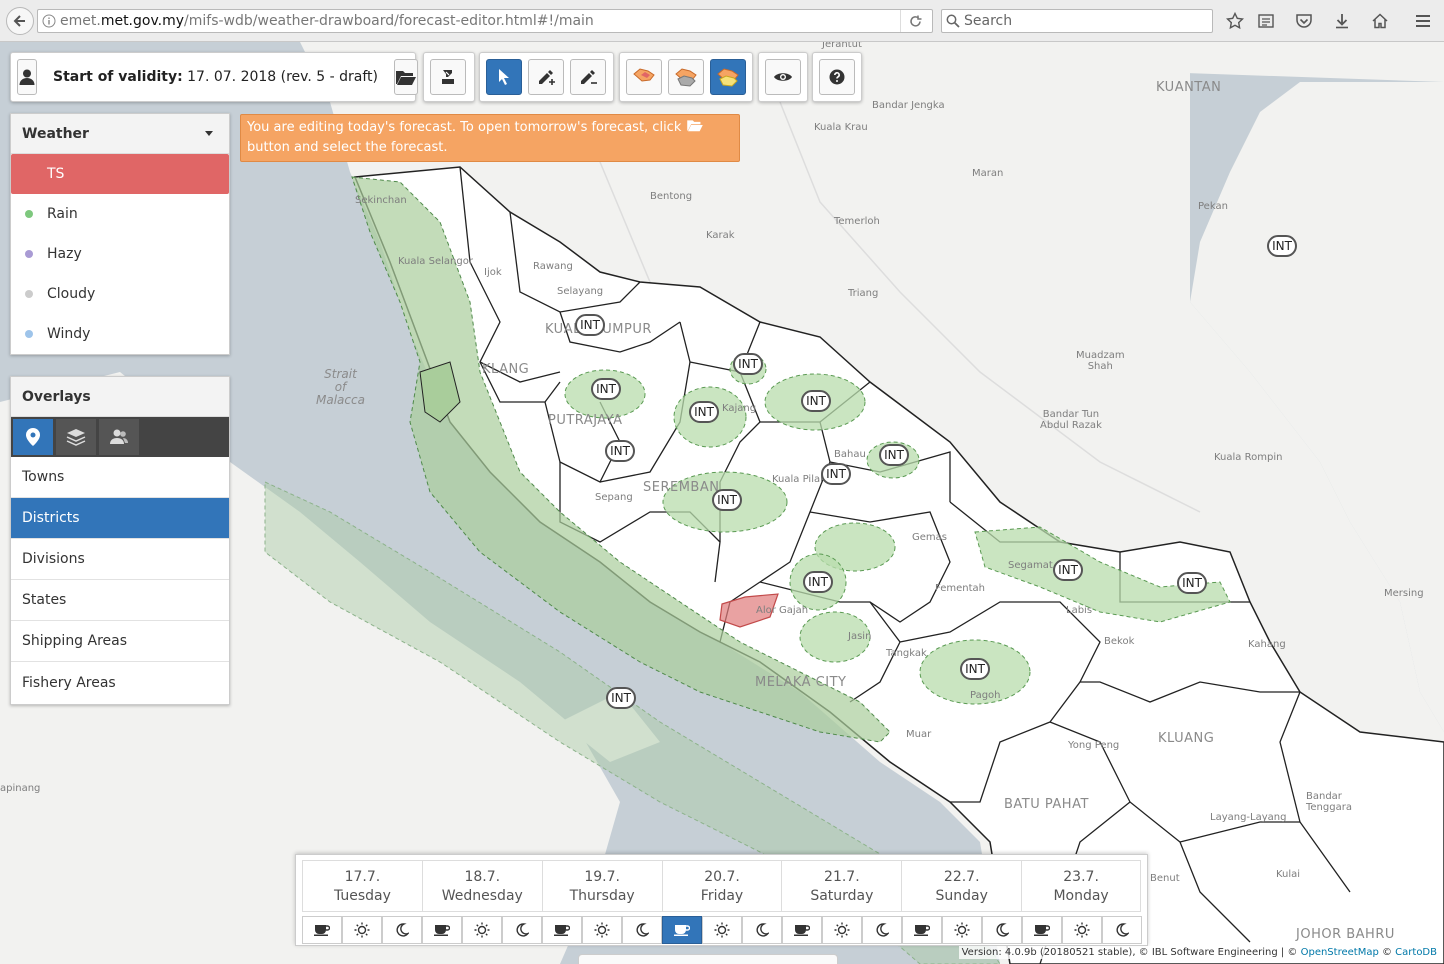 The image size is (1444, 964). What do you see at coordinates (120, 214) in the screenshot?
I see `weather-item-rain: Rain` at bounding box center [120, 214].